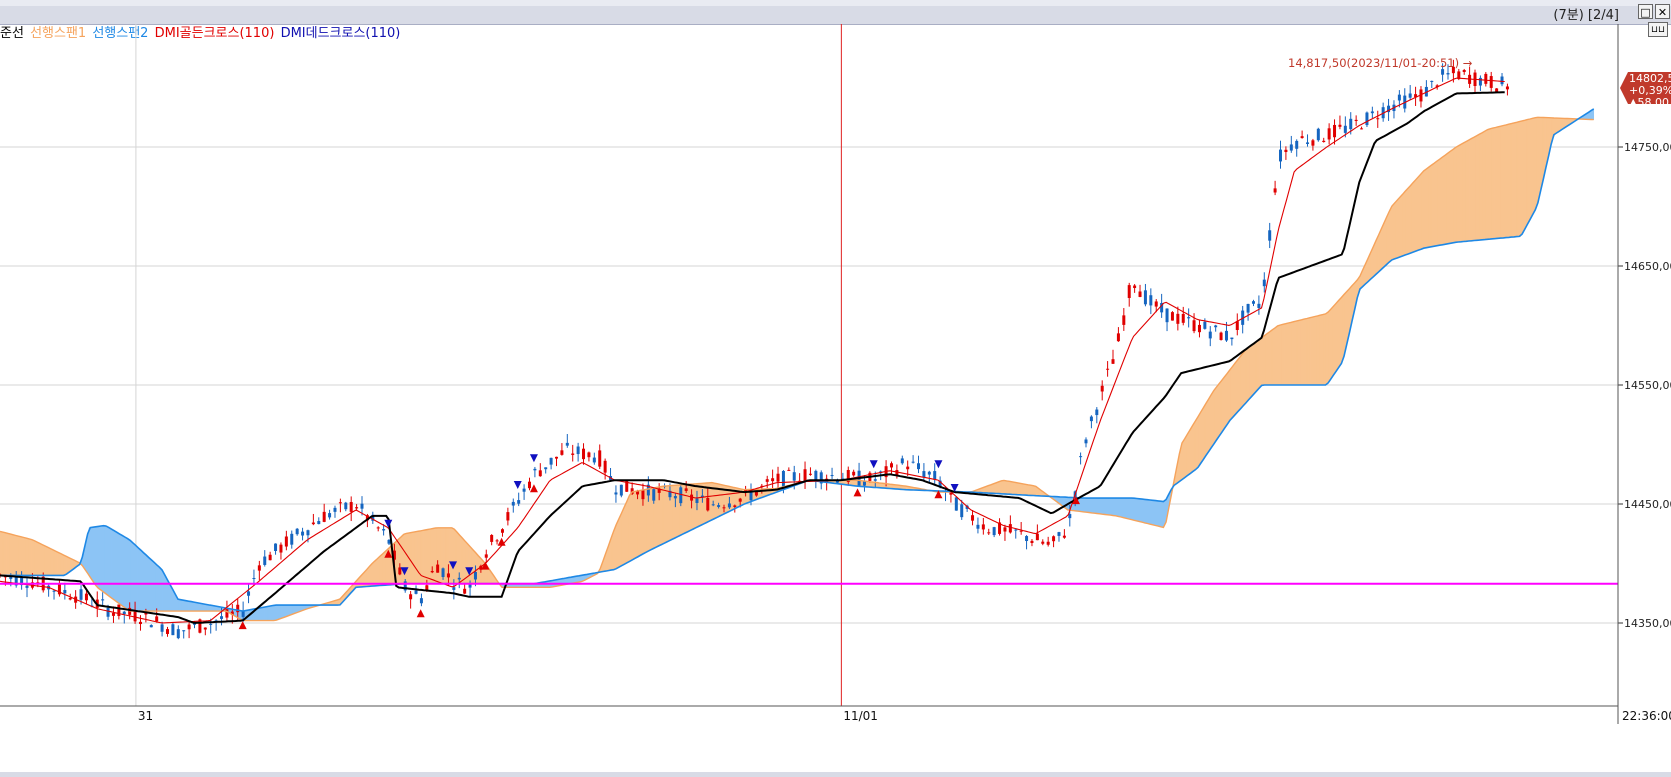  What do you see at coordinates (835, 774) in the screenshot?
I see `scrollbar` at bounding box center [835, 774].